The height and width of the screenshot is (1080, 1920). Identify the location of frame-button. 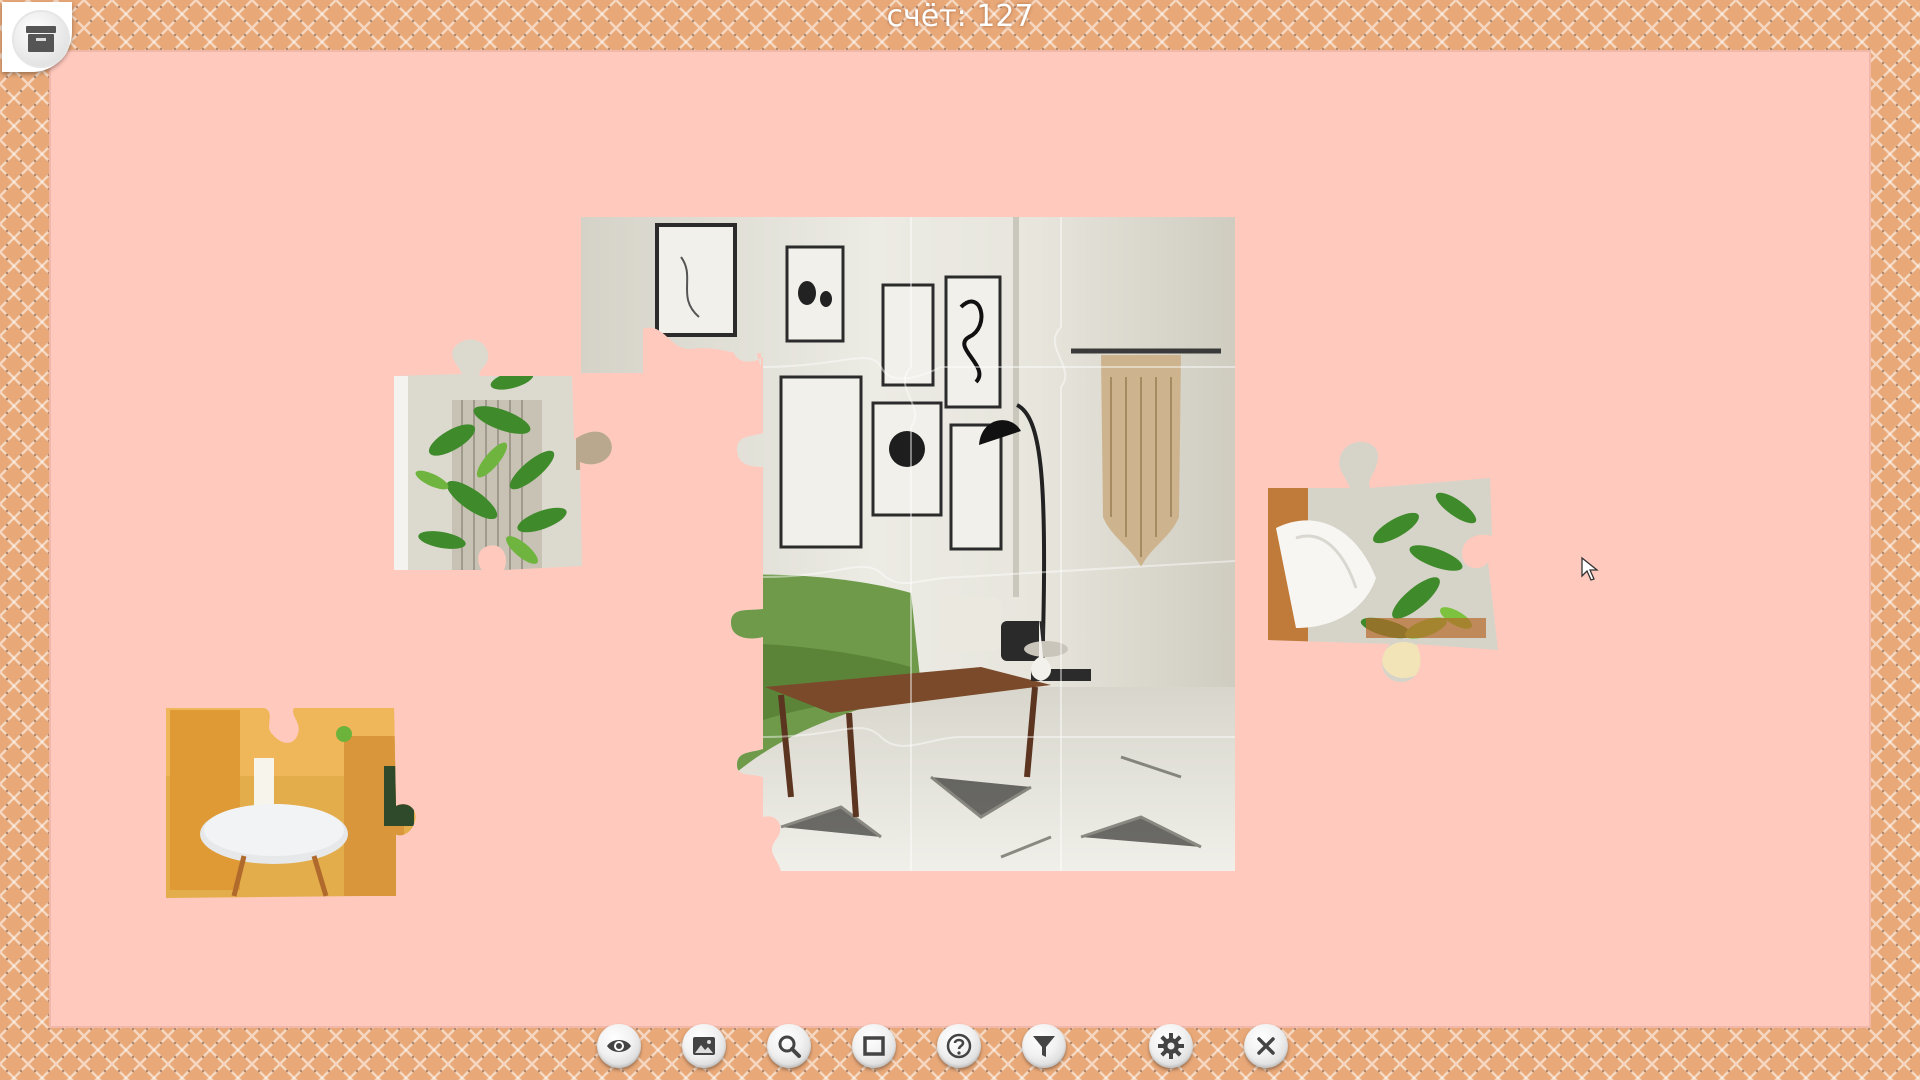
(874, 1046).